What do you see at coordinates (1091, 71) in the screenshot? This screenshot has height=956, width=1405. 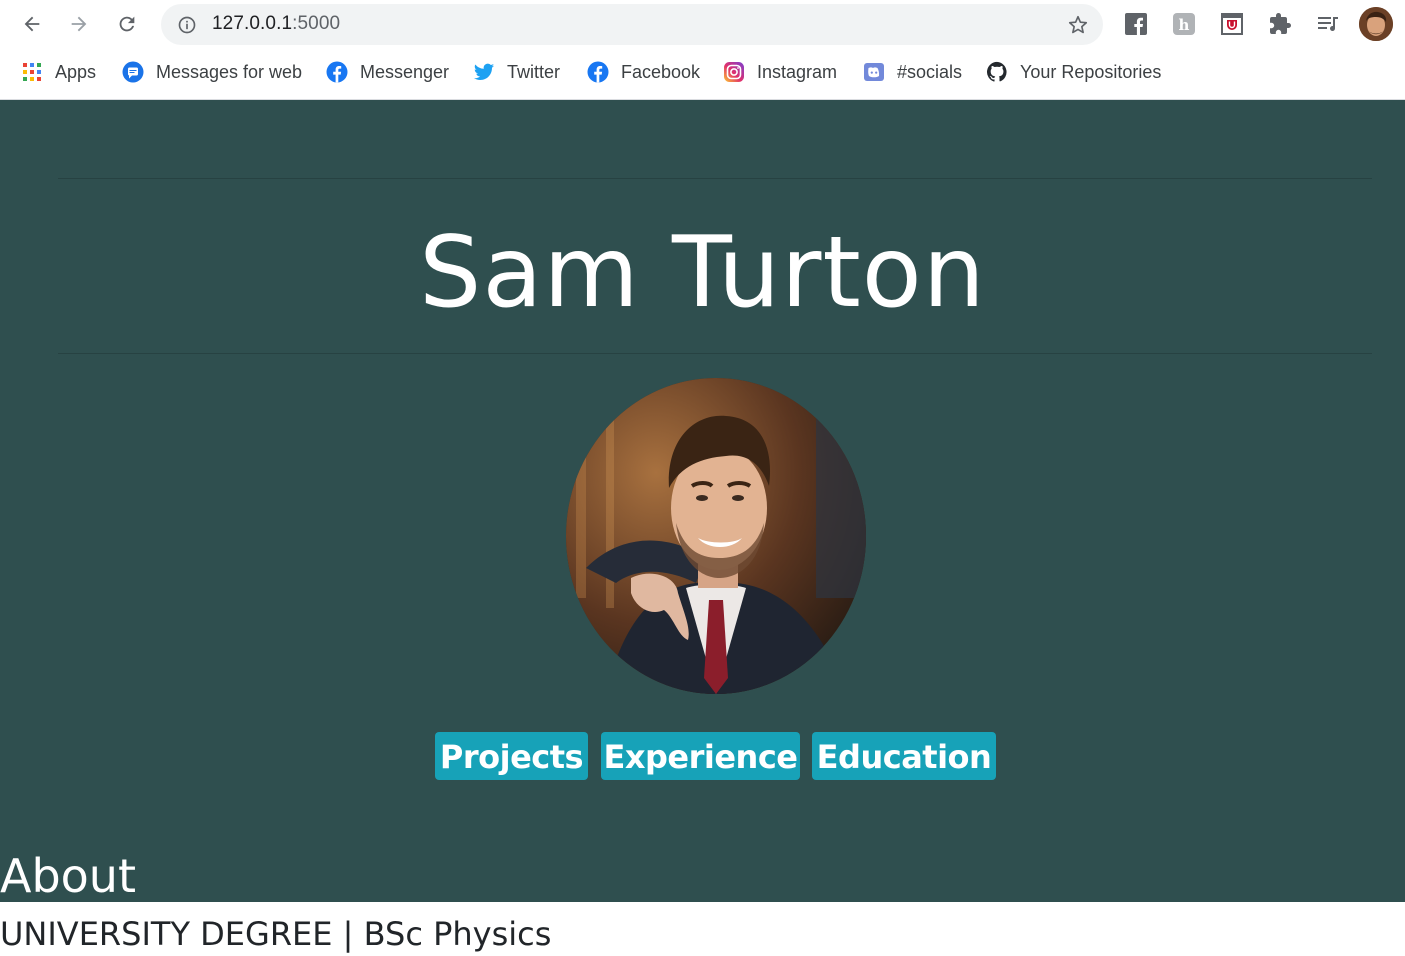 I see `bookmark-label: Your Repositories` at bounding box center [1091, 71].